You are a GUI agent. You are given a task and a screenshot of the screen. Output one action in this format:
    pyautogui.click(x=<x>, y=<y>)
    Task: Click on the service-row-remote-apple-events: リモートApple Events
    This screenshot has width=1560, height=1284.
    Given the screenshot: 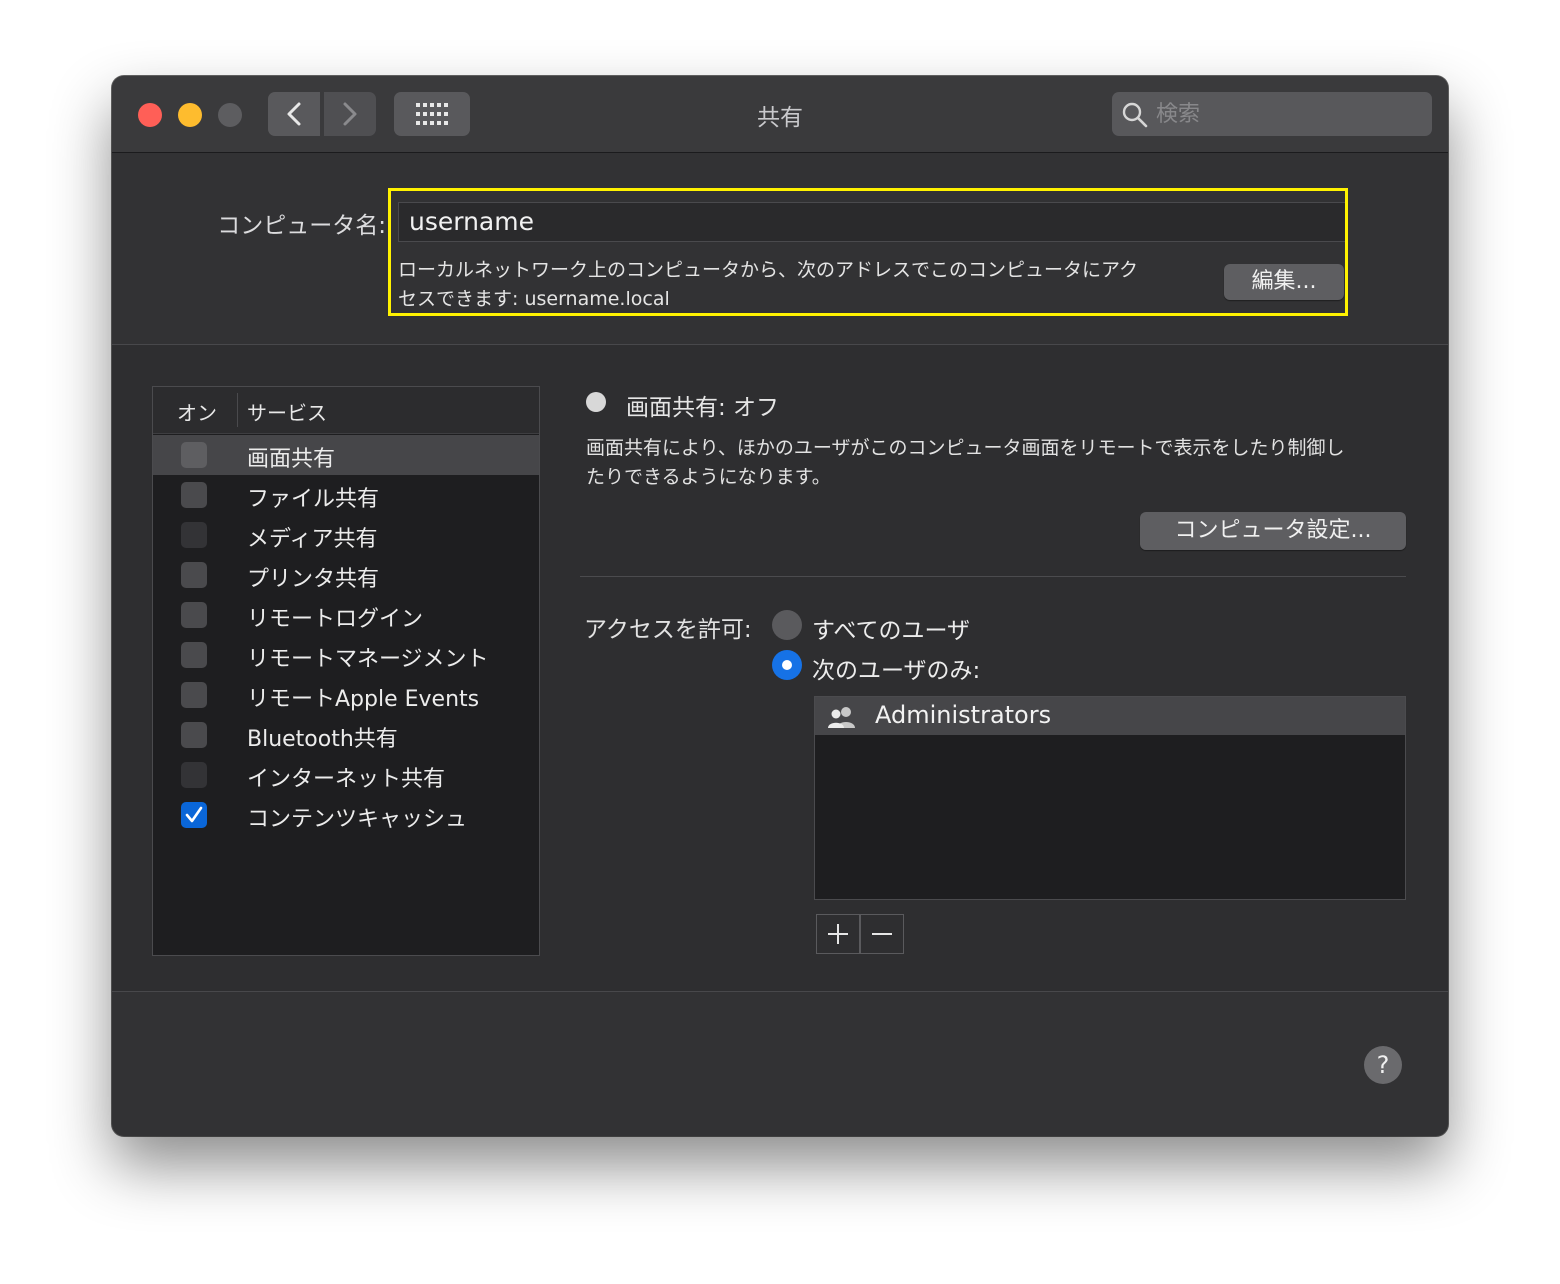 What is the action you would take?
    pyautogui.click(x=346, y=695)
    